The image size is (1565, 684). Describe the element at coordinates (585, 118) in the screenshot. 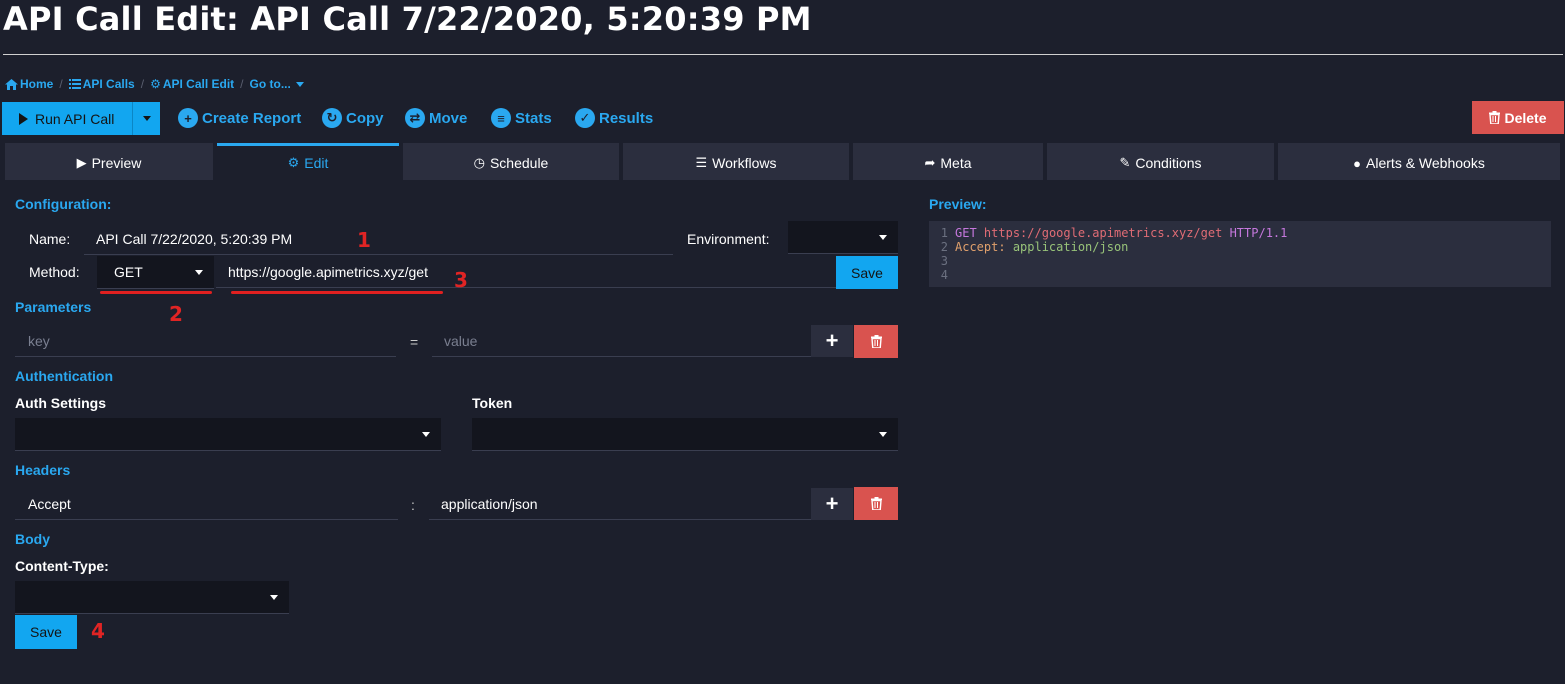

I see `check-circle-icon: ✓` at that location.